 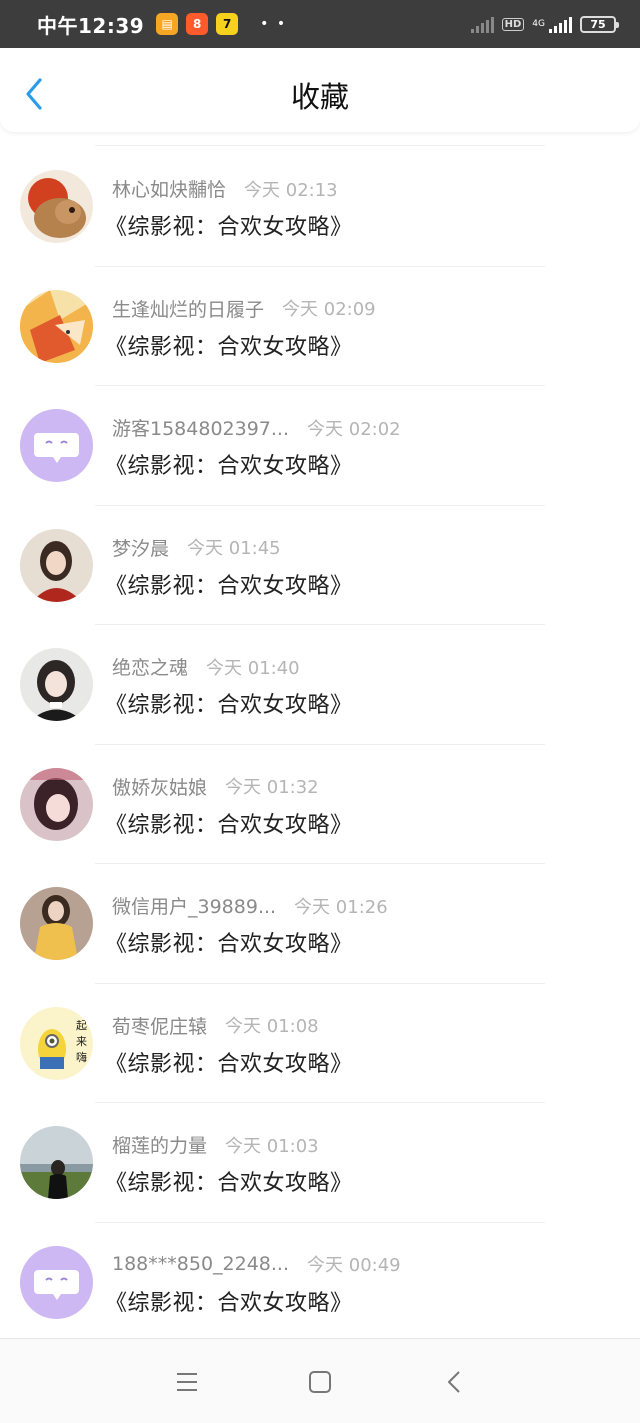 I want to click on timestamp: 今天 01:26, so click(x=341, y=907).